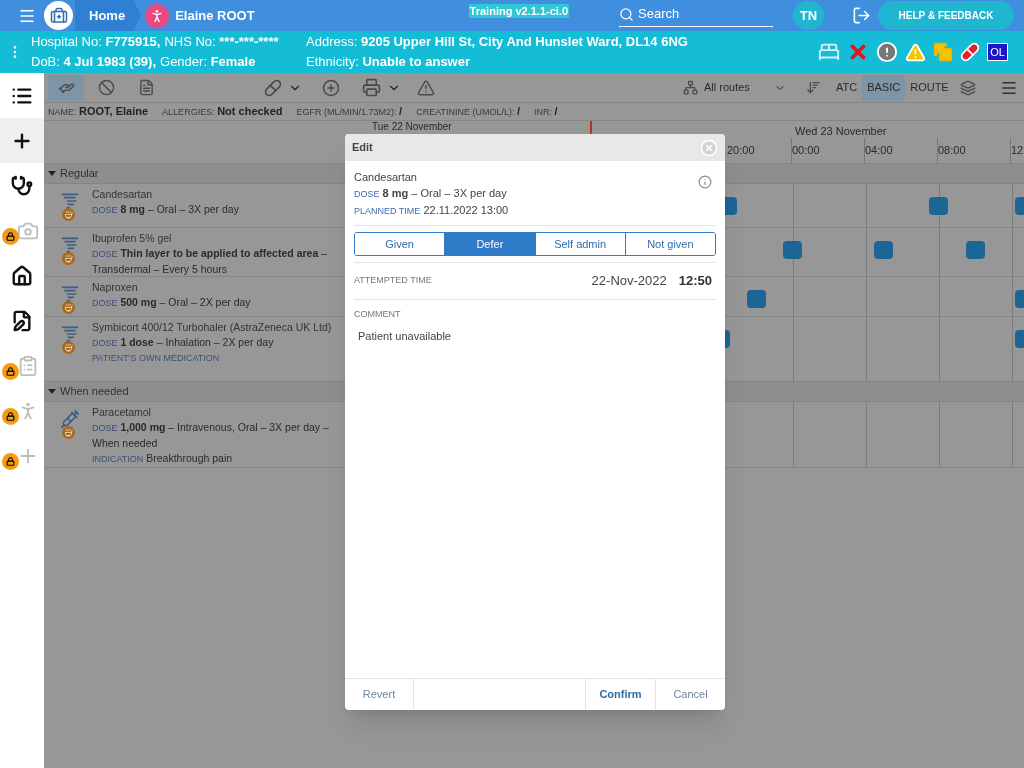 The width and height of the screenshot is (1024, 768). I want to click on comment-text: Patient unavailable, so click(404, 336).